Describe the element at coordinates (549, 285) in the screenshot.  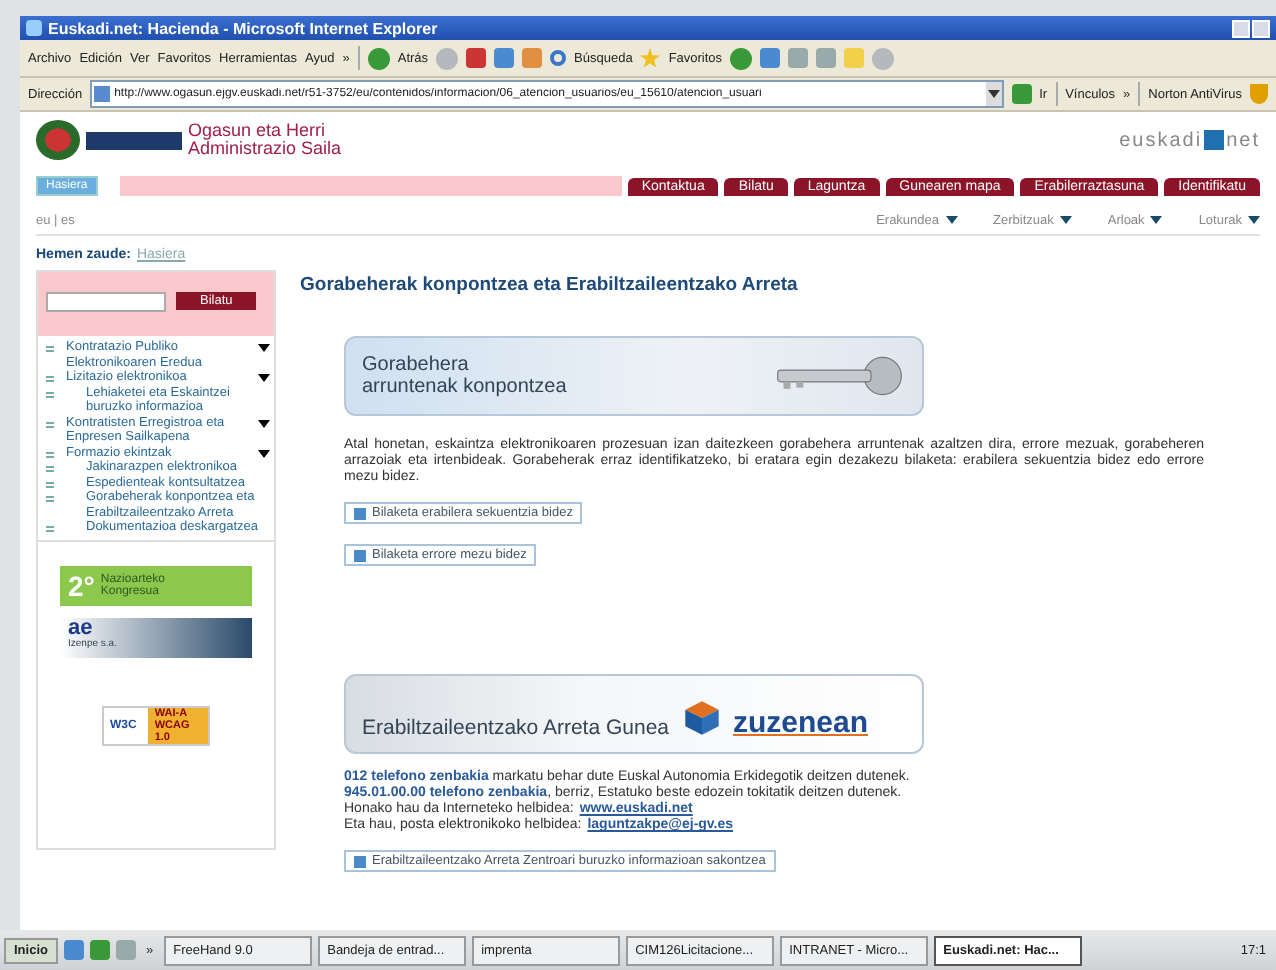
I see `page-title: Gorabeherak konpontzea eta Erabiltzaileentzako Arreta` at that location.